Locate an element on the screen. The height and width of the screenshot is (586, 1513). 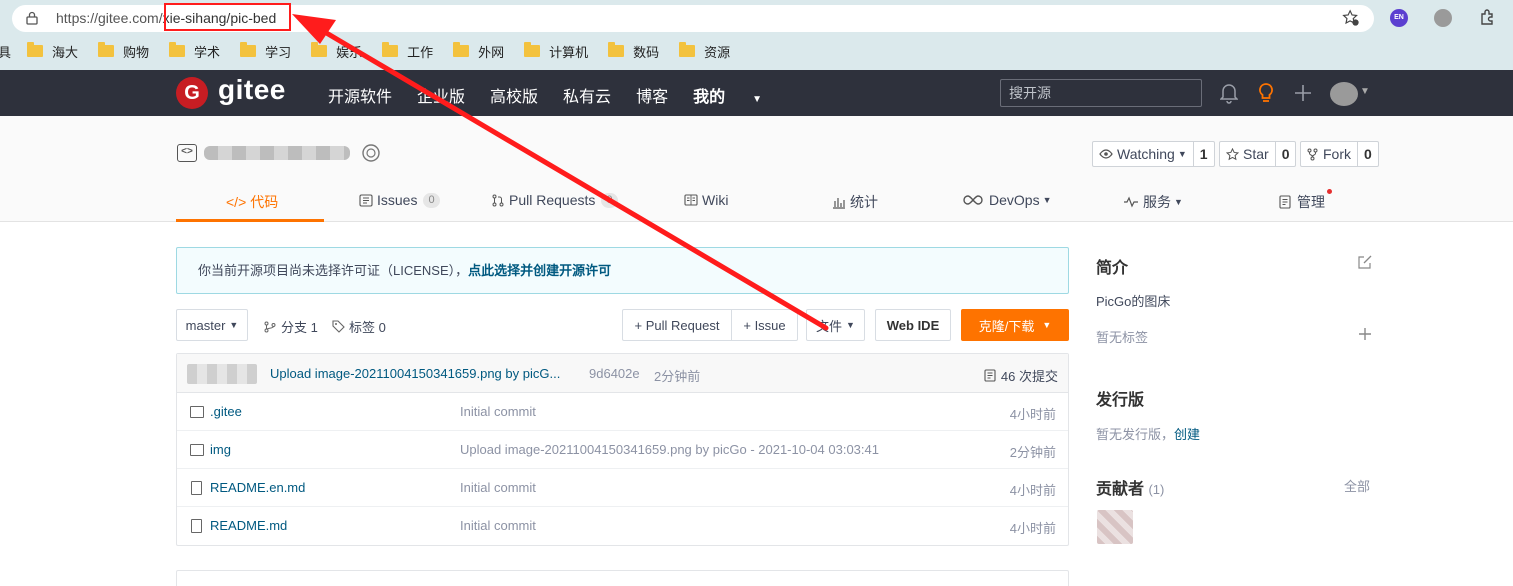
file-row: .gitee Initial commit 4小时前 is located at coordinates (622, 412).